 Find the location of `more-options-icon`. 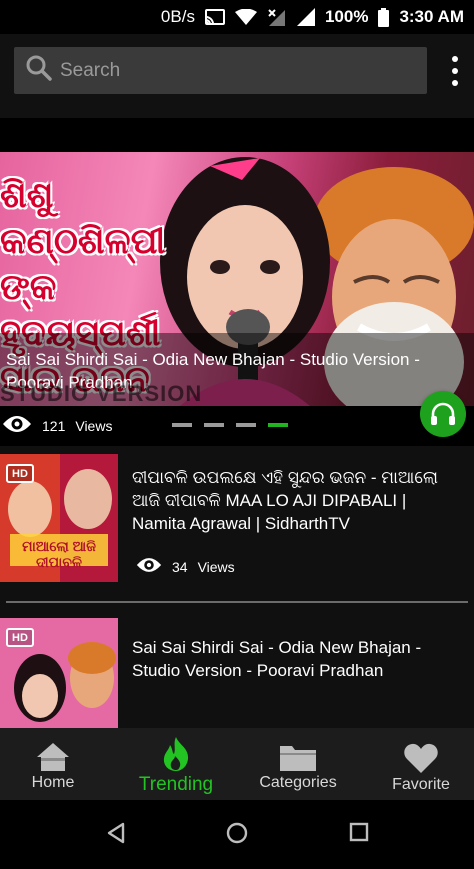

more-options-icon is located at coordinates (455, 71).